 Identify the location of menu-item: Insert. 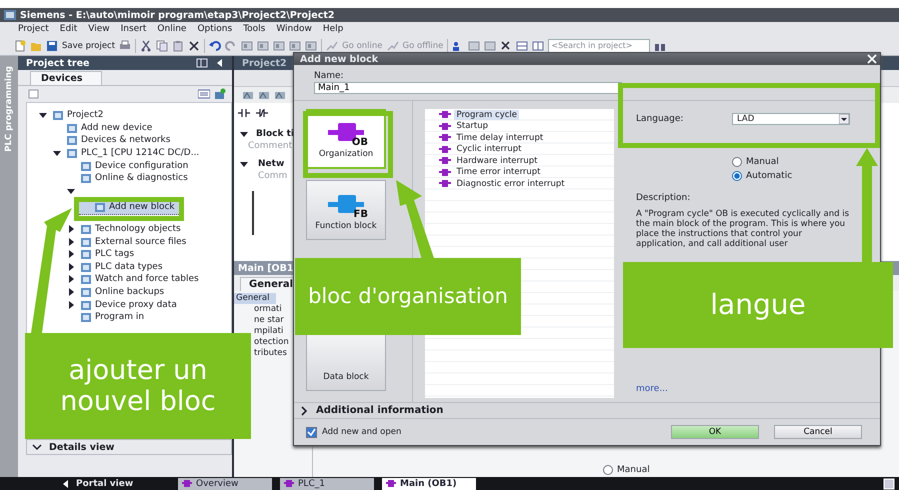
(133, 29).